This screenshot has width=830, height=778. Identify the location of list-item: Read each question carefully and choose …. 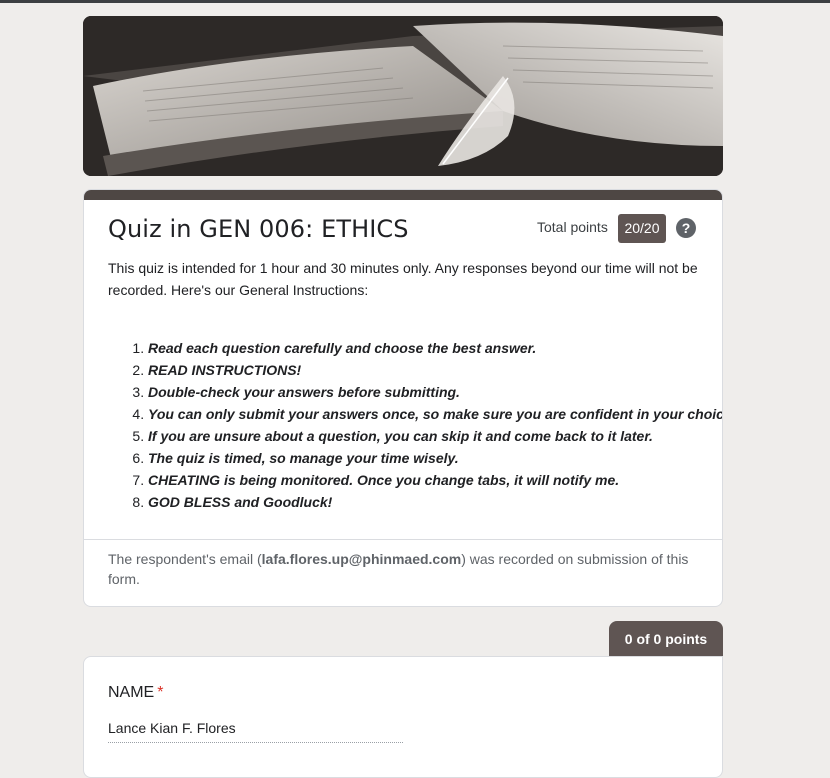
(435, 348).